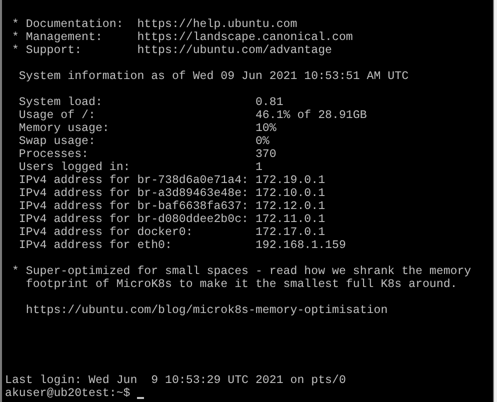 The image size is (497, 402). I want to click on terminal-line: * Documentation: https://help.ubuntu.com, so click(154, 24).